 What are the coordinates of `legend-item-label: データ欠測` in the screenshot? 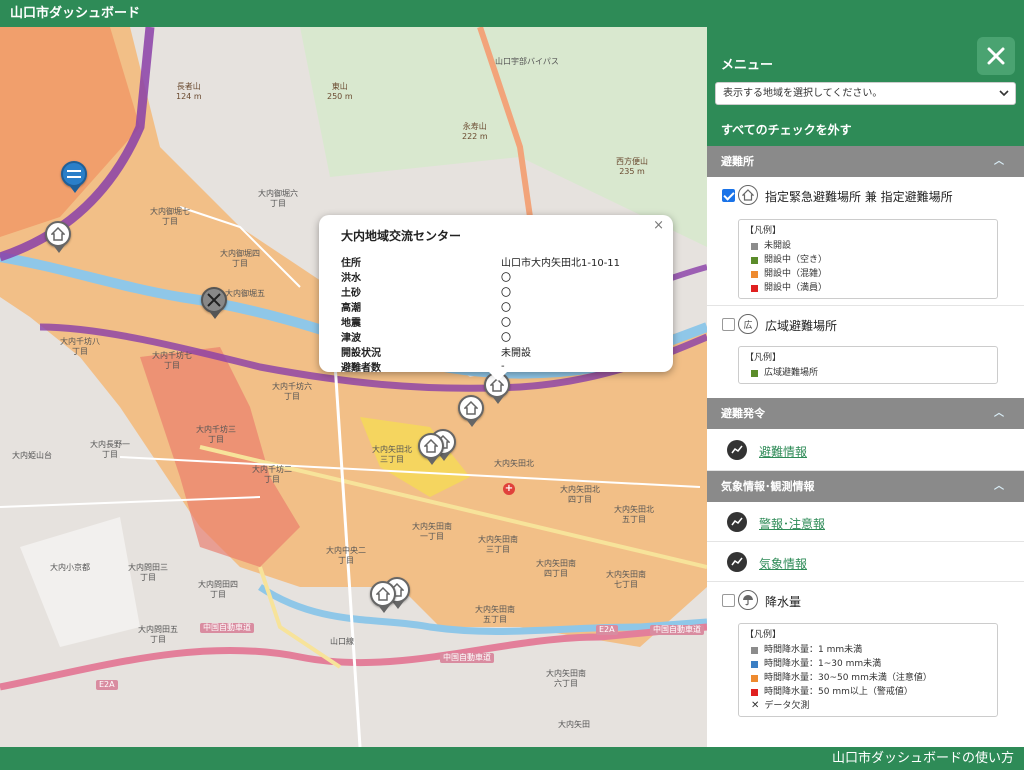 It's located at (787, 706).